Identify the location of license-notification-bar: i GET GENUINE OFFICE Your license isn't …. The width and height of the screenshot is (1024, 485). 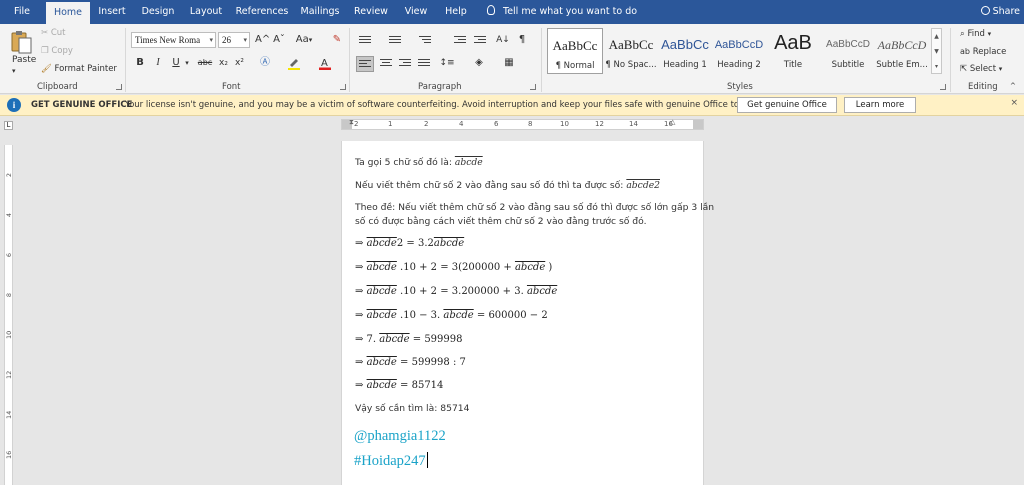
(512, 105).